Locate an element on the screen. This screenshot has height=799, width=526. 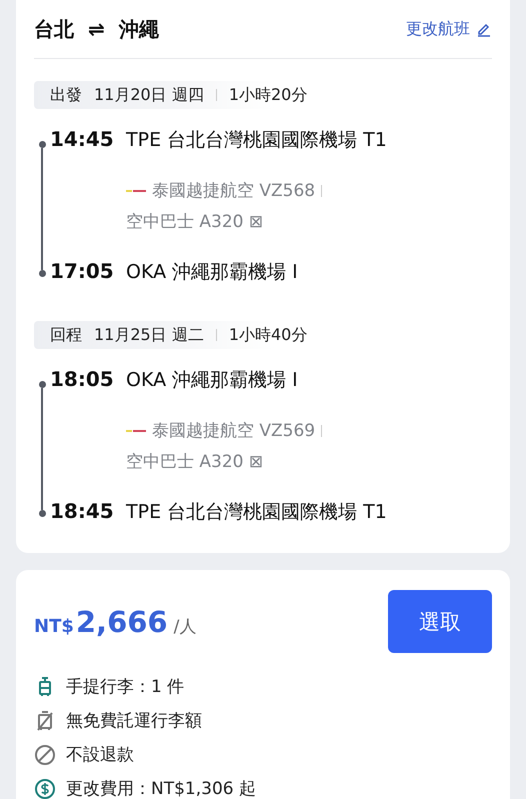
departure-time: 18:05 is located at coordinates (82, 379).